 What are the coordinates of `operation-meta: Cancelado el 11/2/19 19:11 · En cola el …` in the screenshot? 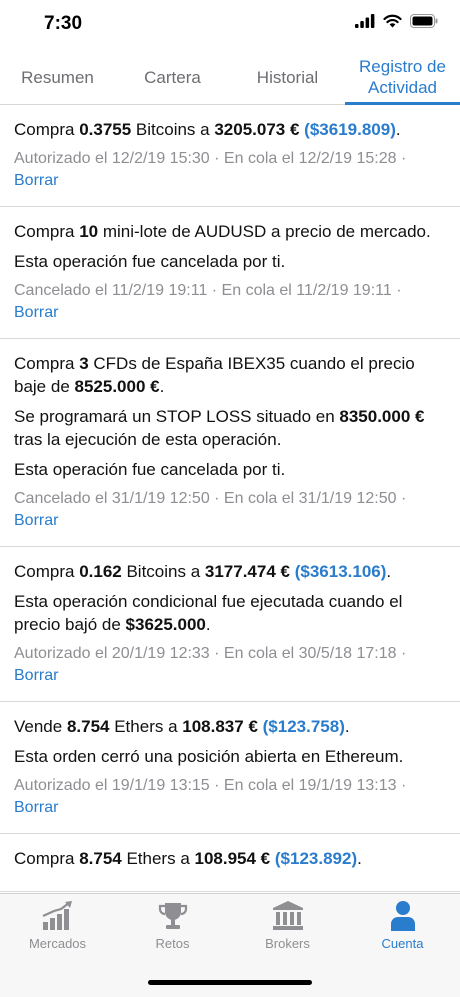 It's located at (208, 290).